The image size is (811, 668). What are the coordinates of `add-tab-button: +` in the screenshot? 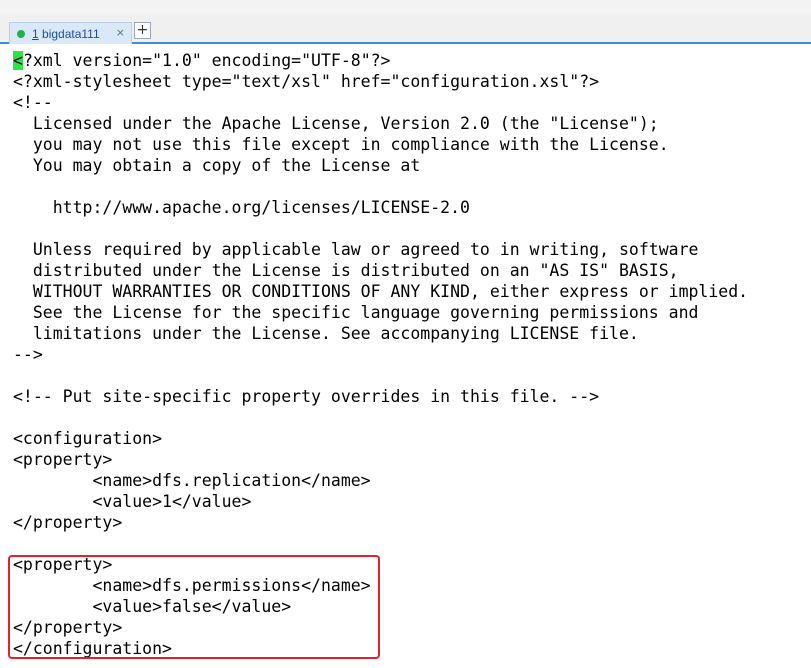 It's located at (142, 30).